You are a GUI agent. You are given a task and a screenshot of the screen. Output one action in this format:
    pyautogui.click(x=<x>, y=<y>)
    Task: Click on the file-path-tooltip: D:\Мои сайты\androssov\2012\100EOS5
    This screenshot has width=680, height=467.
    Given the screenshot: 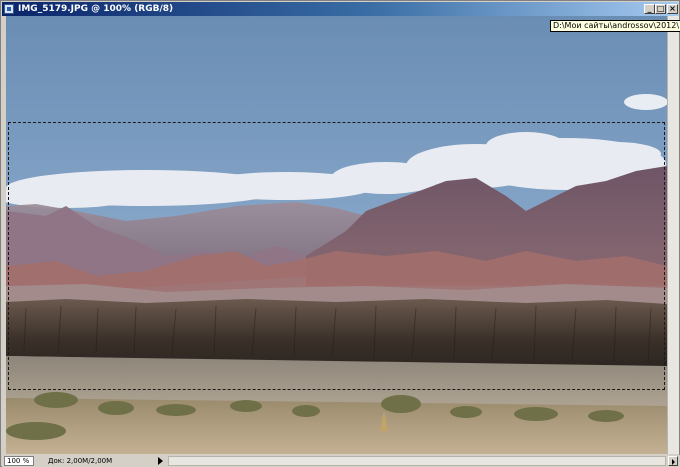 What is the action you would take?
    pyautogui.click(x=615, y=26)
    